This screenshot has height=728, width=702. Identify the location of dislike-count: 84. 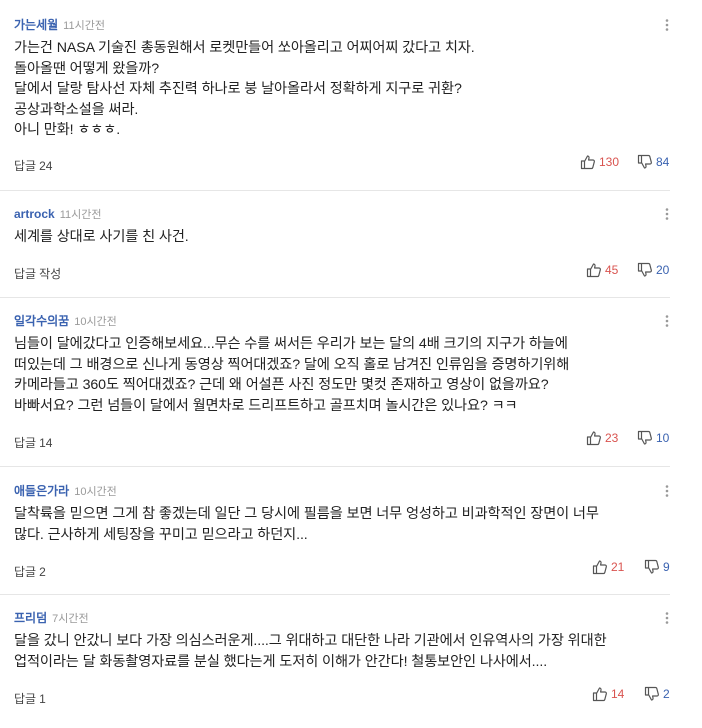
(663, 162).